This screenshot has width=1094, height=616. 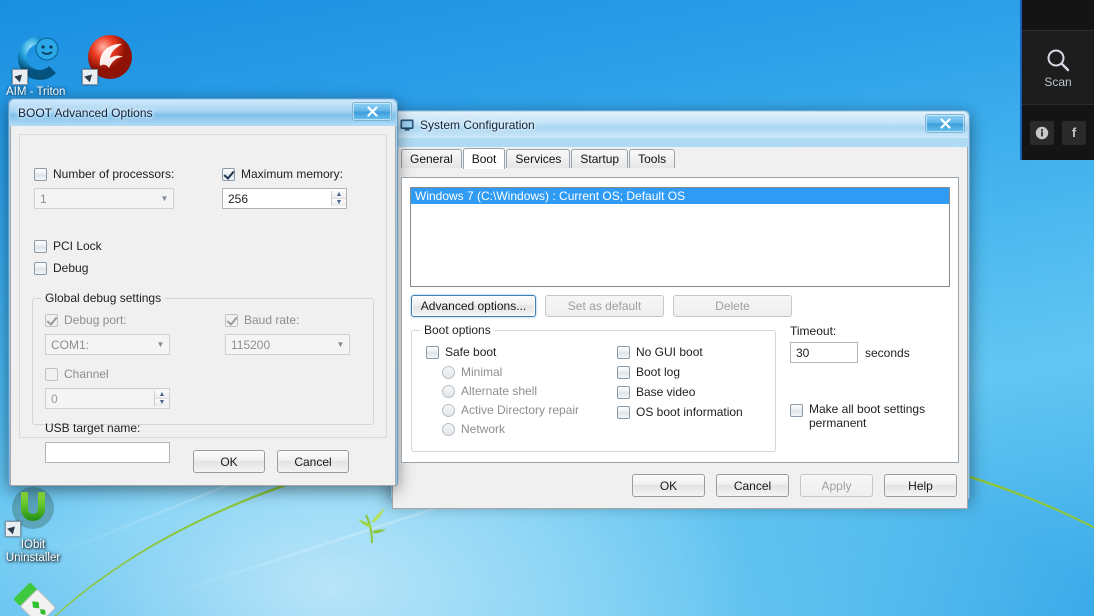 What do you see at coordinates (448, 429) in the screenshot?
I see `network-radio` at bounding box center [448, 429].